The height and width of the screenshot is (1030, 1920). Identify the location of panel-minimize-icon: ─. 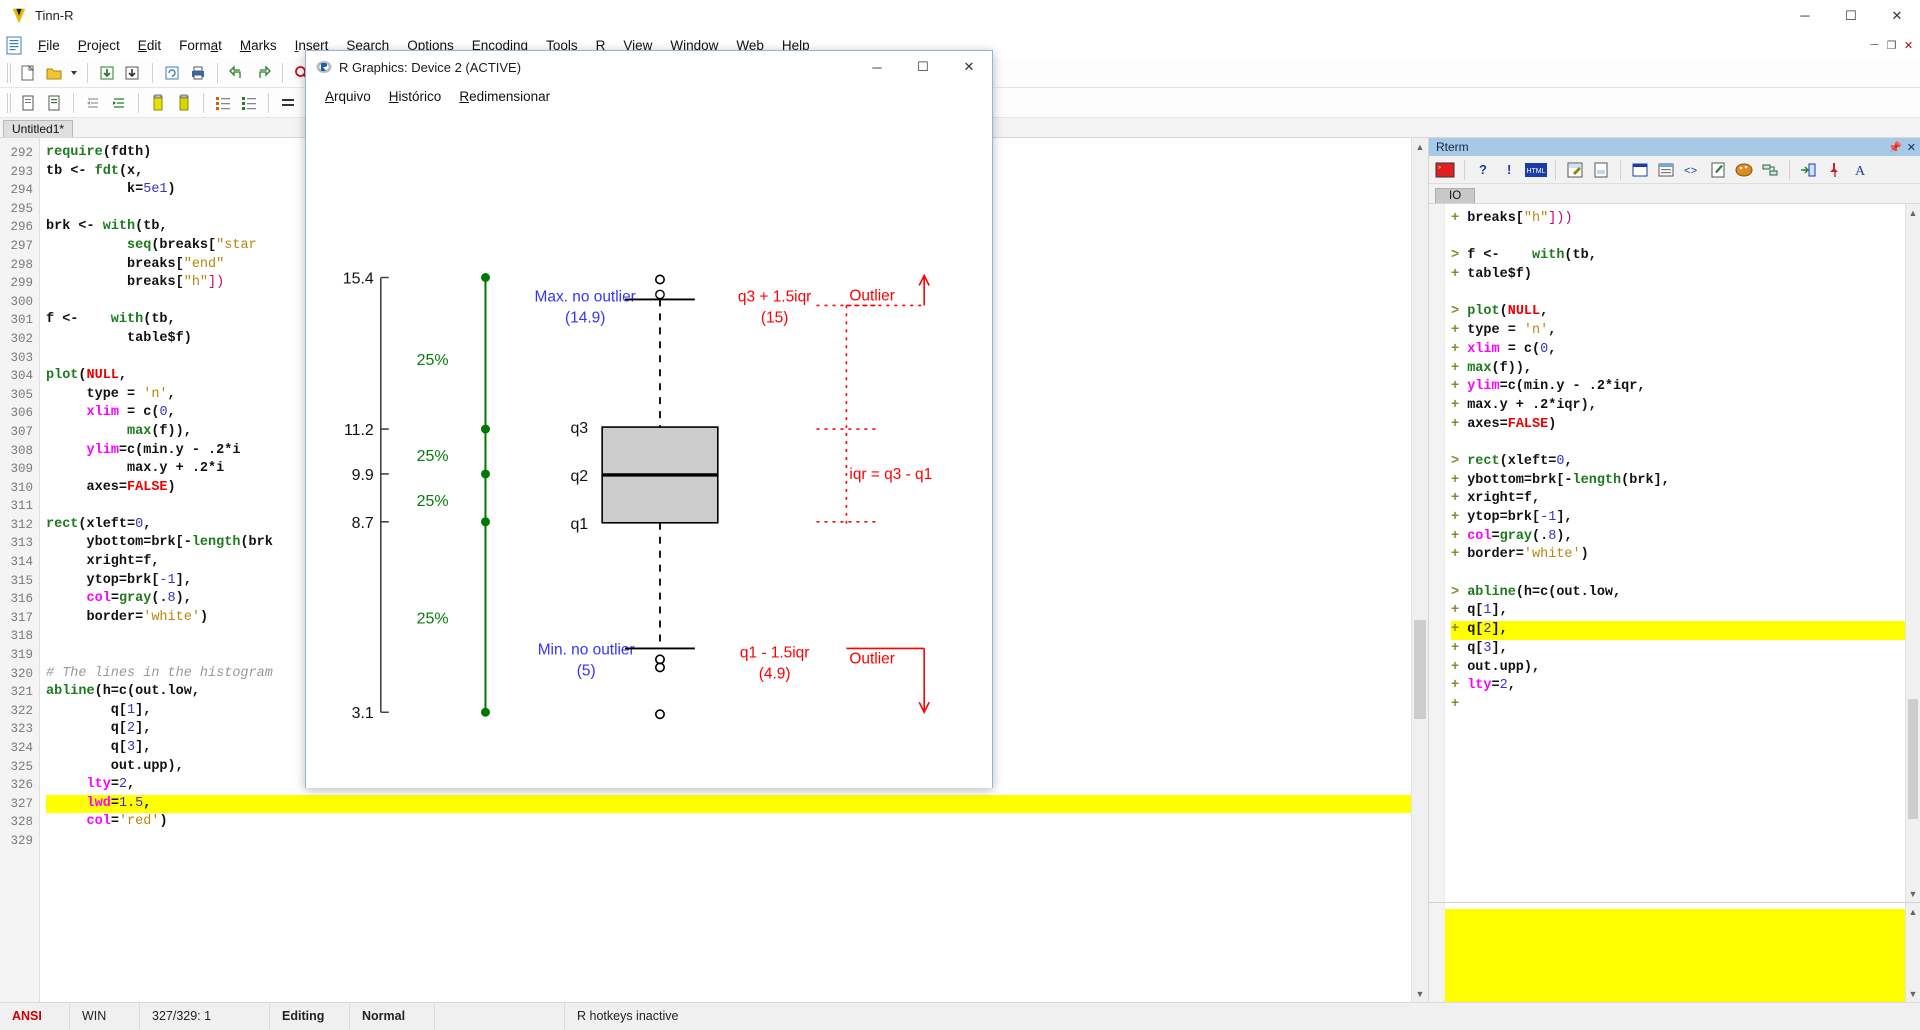
(1874, 45).